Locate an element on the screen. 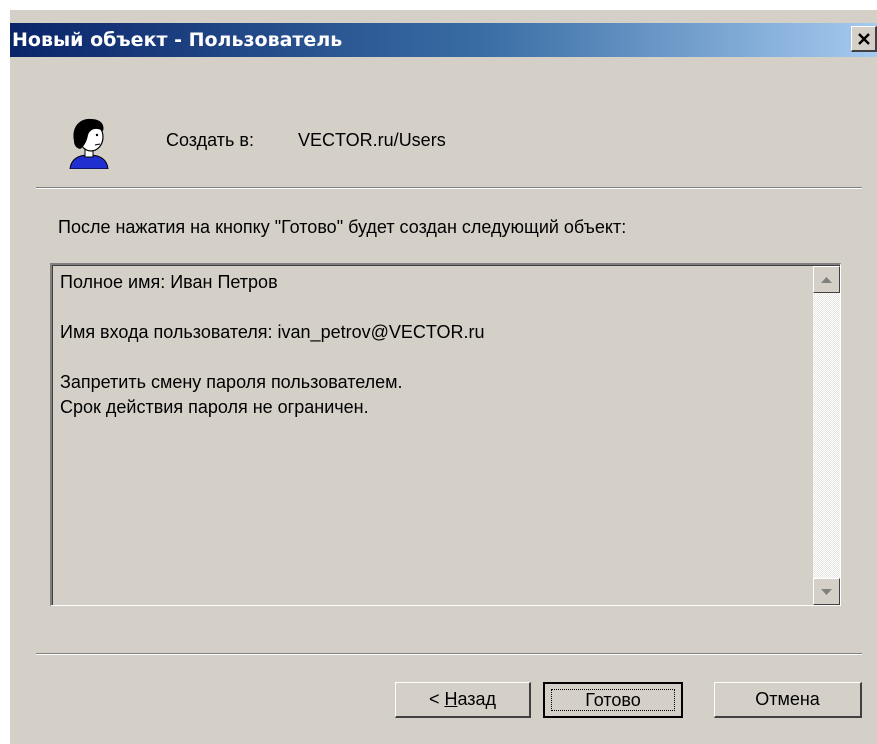 This screenshot has height=744, width=877. window-title: Новый объект - Пользователь is located at coordinates (177, 40).